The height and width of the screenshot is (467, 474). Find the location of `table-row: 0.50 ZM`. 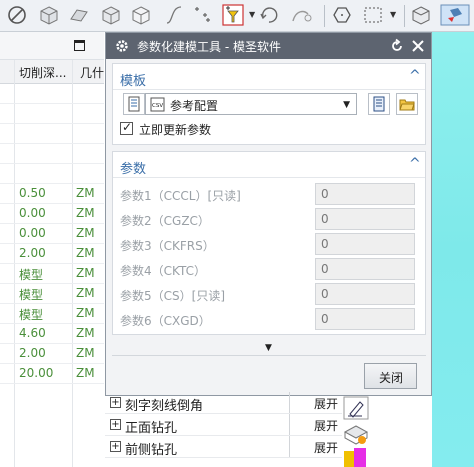

table-row: 0.50 ZM is located at coordinates (52, 194).